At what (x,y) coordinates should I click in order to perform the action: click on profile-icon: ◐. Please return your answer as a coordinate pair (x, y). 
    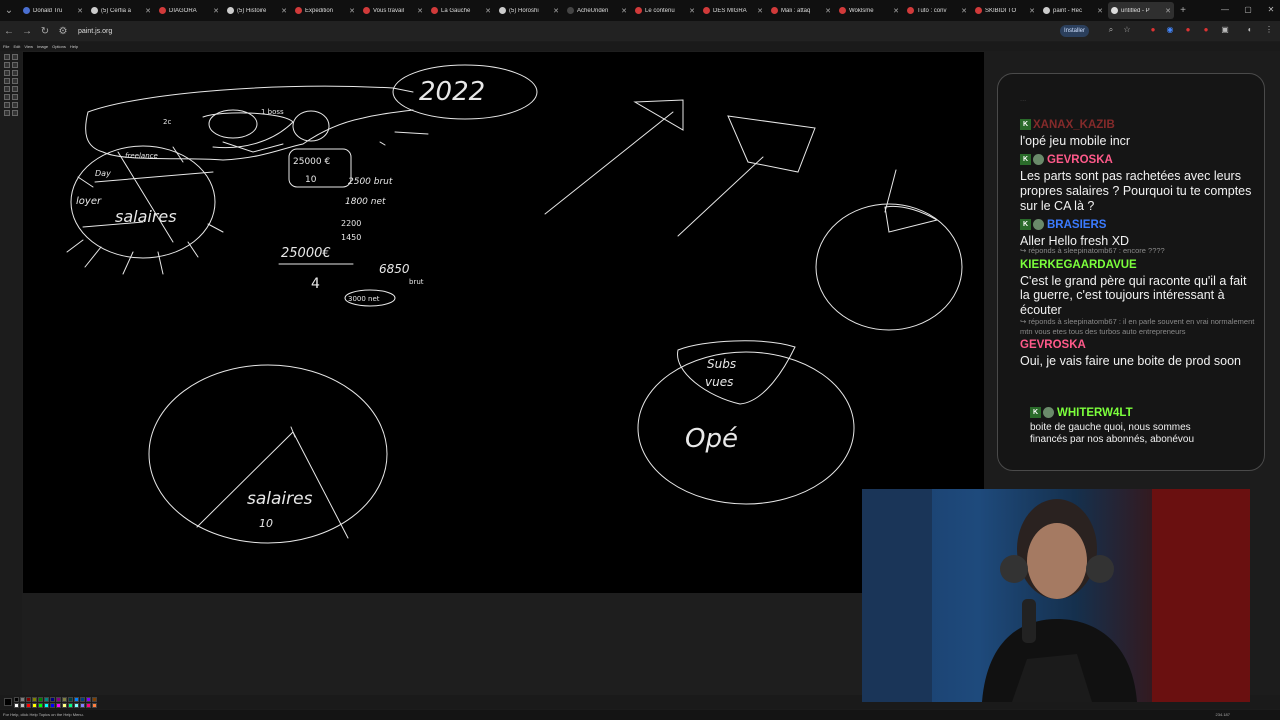
    Looking at the image, I should click on (1250, 30).